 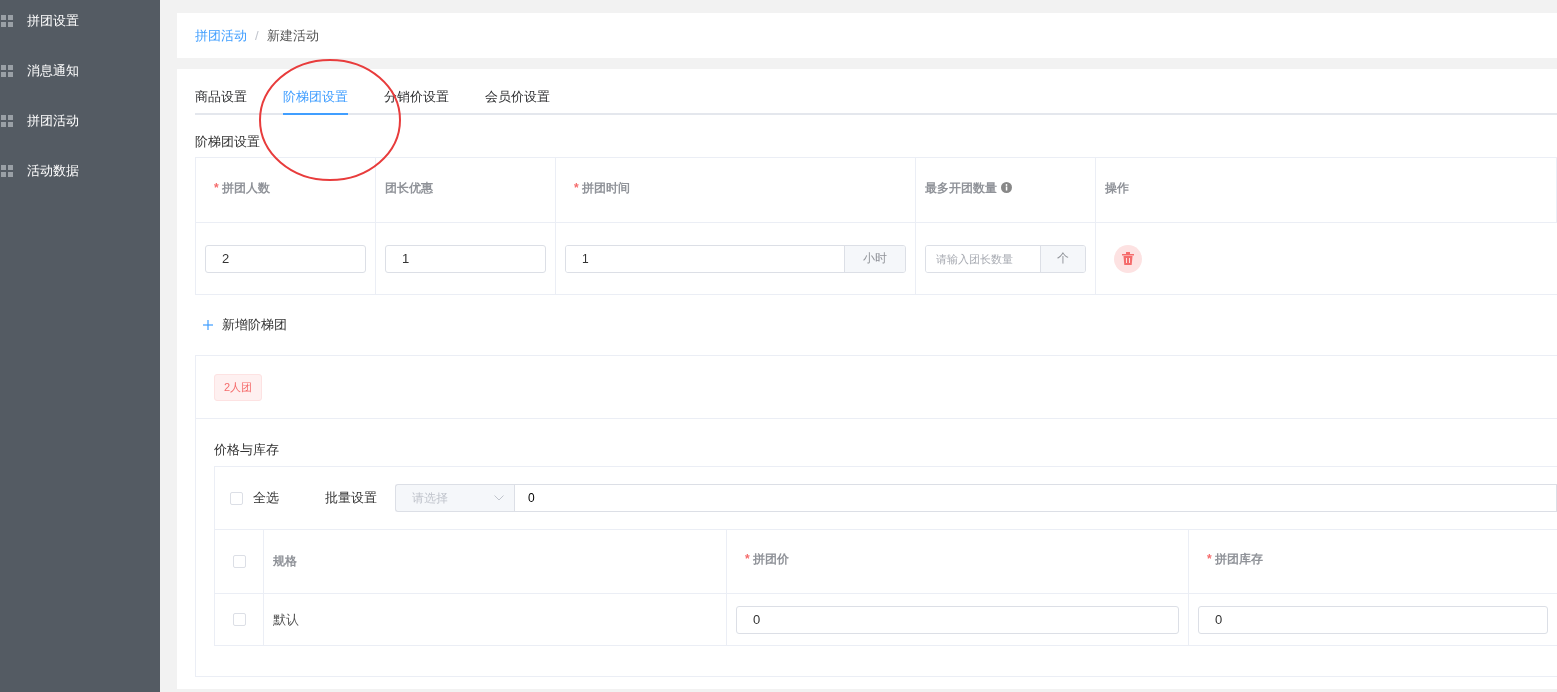 What do you see at coordinates (735, 258) in the screenshot?
I see `input-field: 1 小时` at bounding box center [735, 258].